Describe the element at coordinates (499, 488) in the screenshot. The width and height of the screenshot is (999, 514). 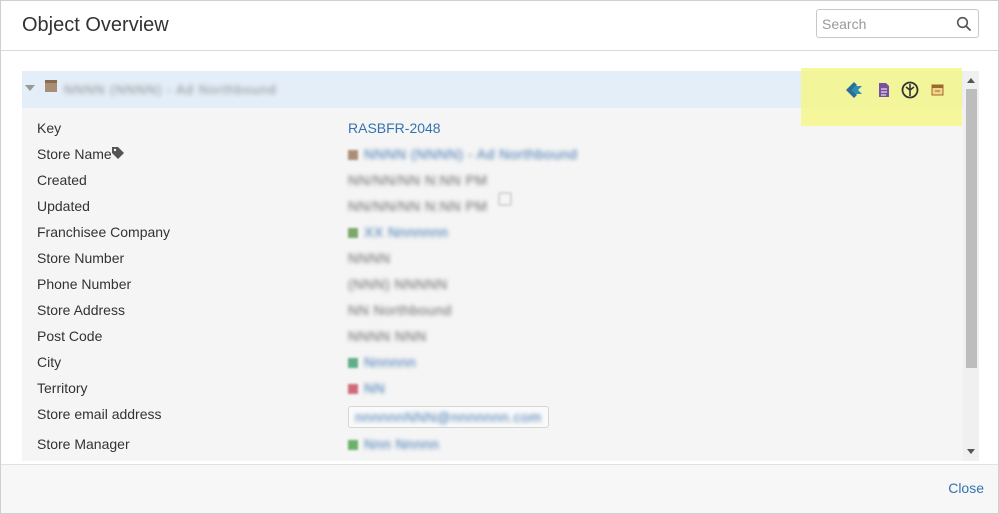
I see `dialog-footer: Close` at that location.